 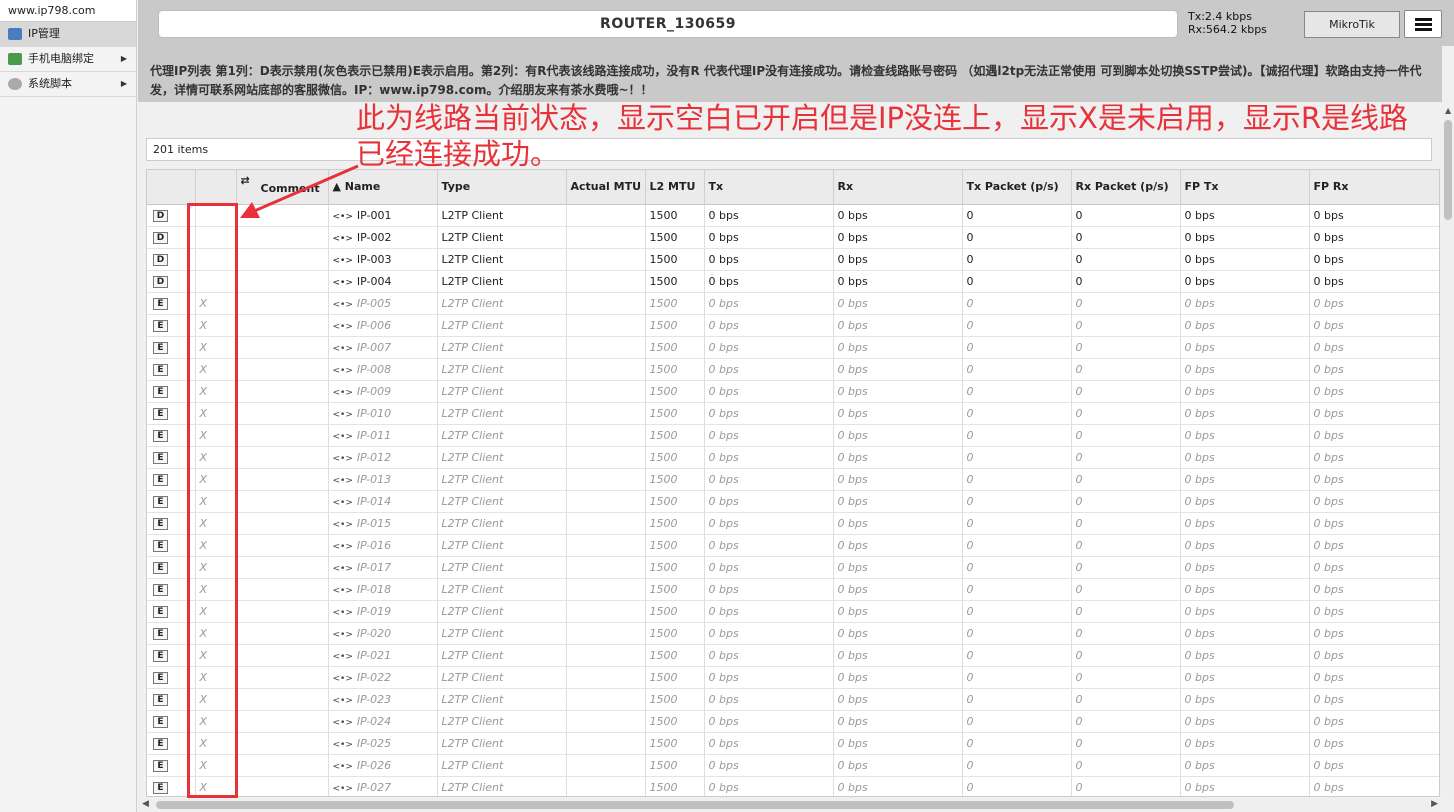 What do you see at coordinates (1245, 281) in the screenshot?
I see `fp-tx-cell: 0 bps` at bounding box center [1245, 281].